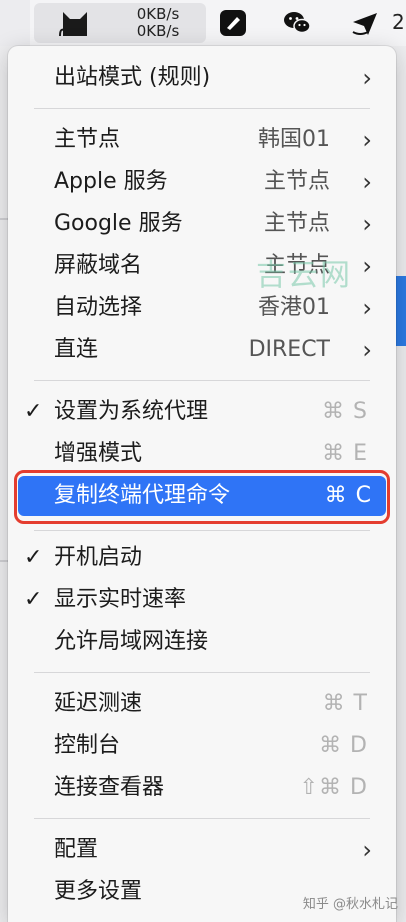  I want to click on menu-item-label: 更多设置, so click(98, 891).